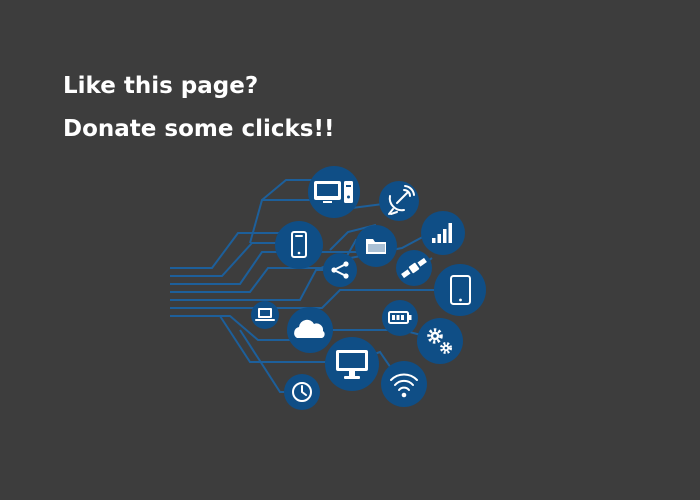 The height and width of the screenshot is (500, 700). What do you see at coordinates (302, 392) in the screenshot?
I see `clock-node` at bounding box center [302, 392].